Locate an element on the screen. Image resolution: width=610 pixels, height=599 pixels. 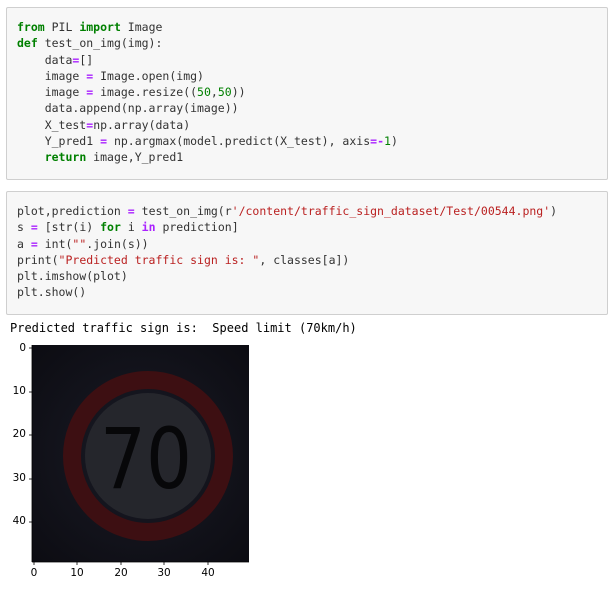
code-token: int( is located at coordinates (55, 243).